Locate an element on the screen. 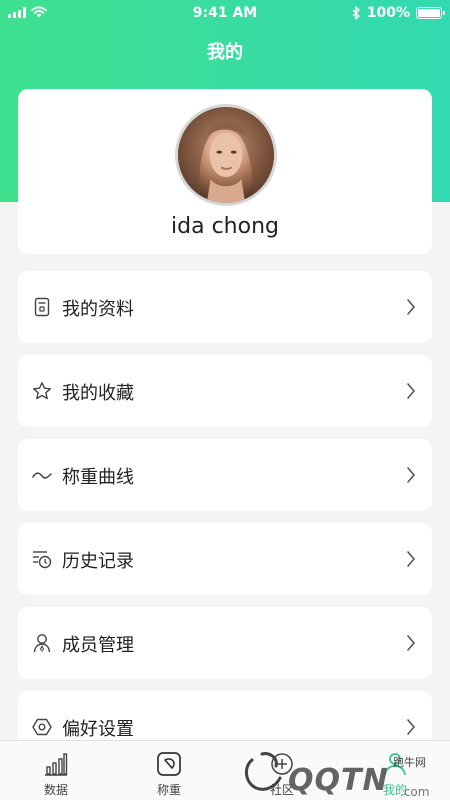  person-icon is located at coordinates (42, 643).